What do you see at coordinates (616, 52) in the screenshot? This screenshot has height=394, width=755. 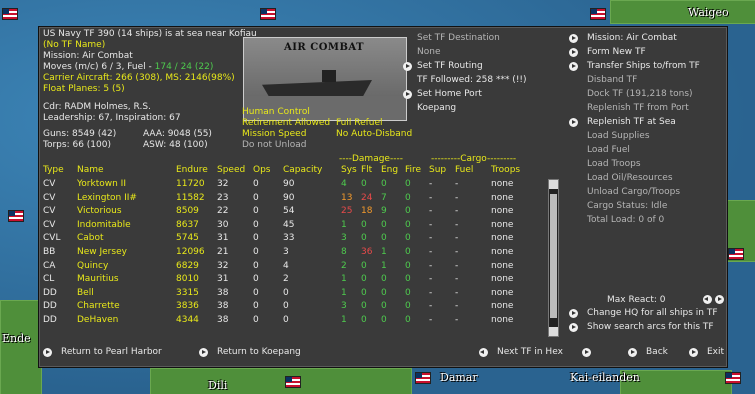 I see `menu-form-new-tf: Form New TF` at bounding box center [616, 52].